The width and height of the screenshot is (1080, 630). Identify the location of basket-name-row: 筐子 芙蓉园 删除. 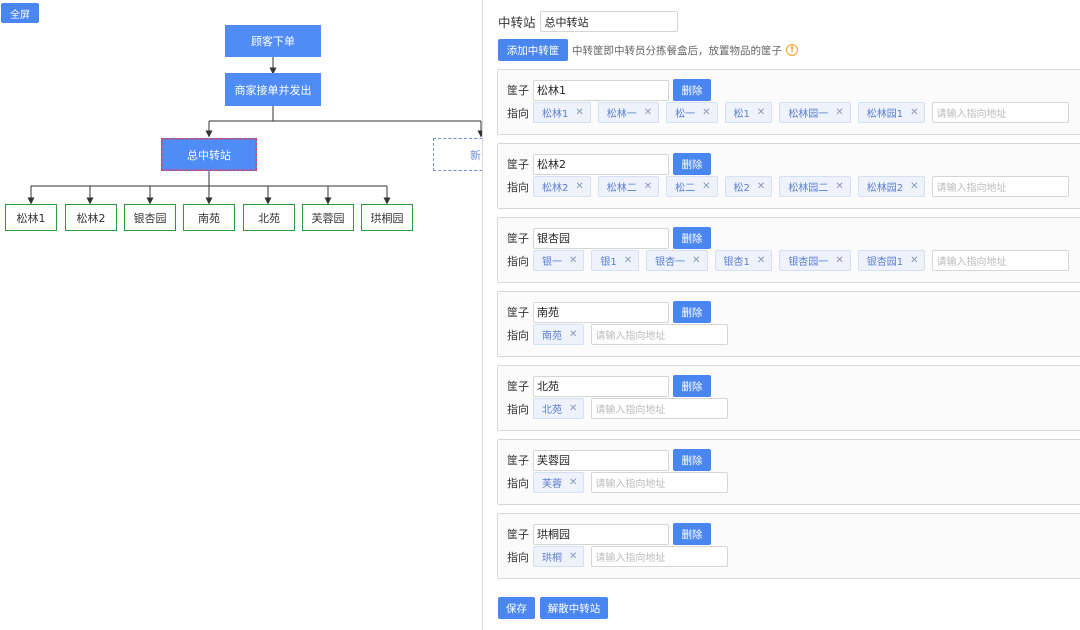
(609, 460).